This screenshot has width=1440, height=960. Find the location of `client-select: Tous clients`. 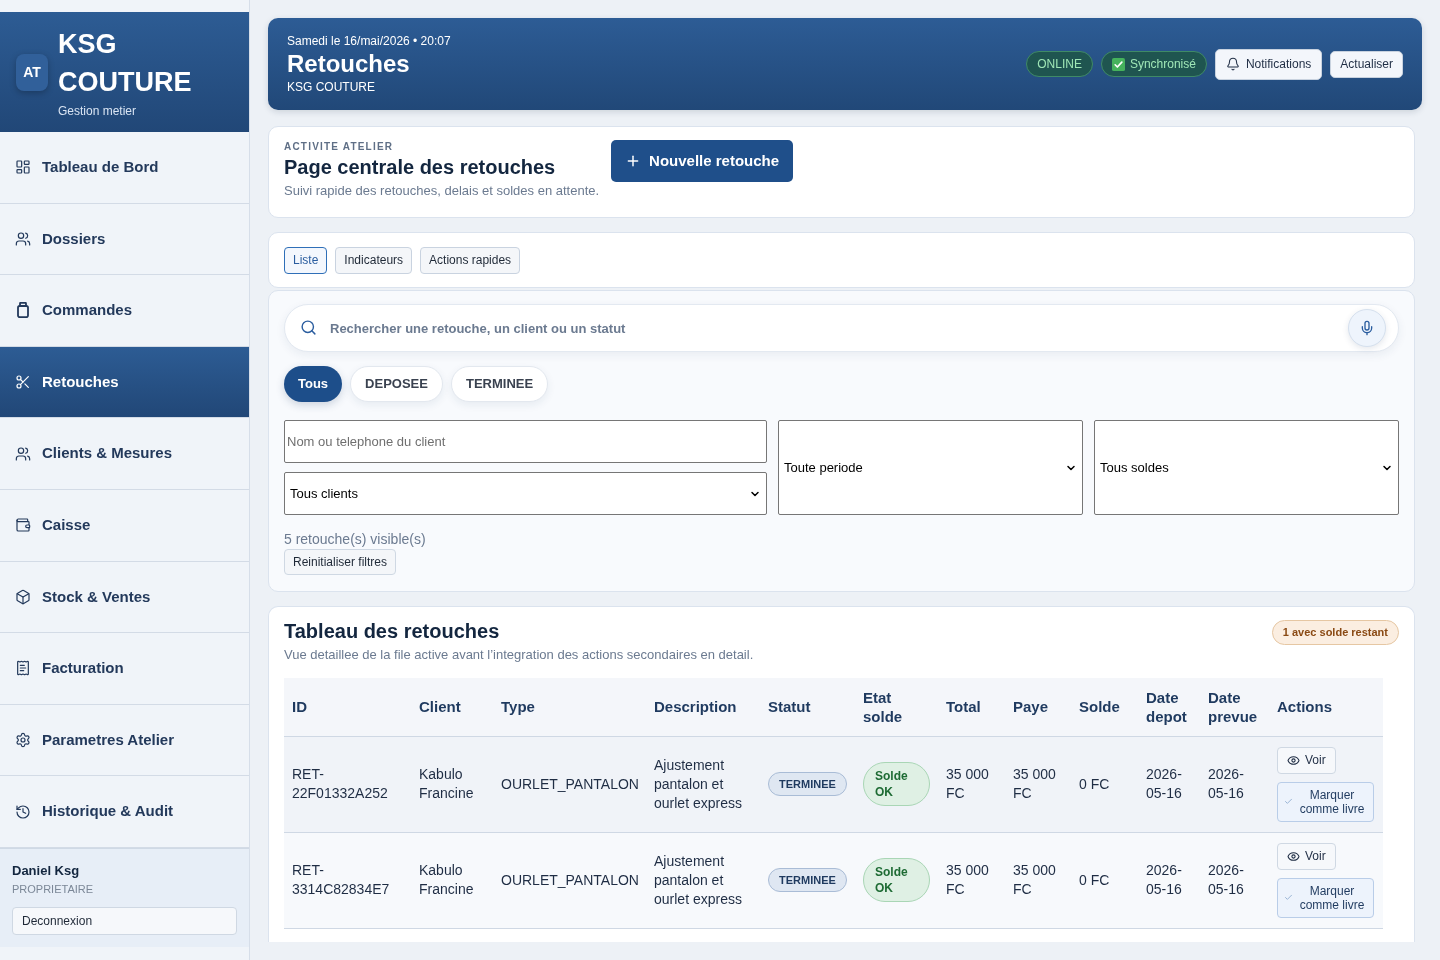

client-select: Tous clients is located at coordinates (525, 493).